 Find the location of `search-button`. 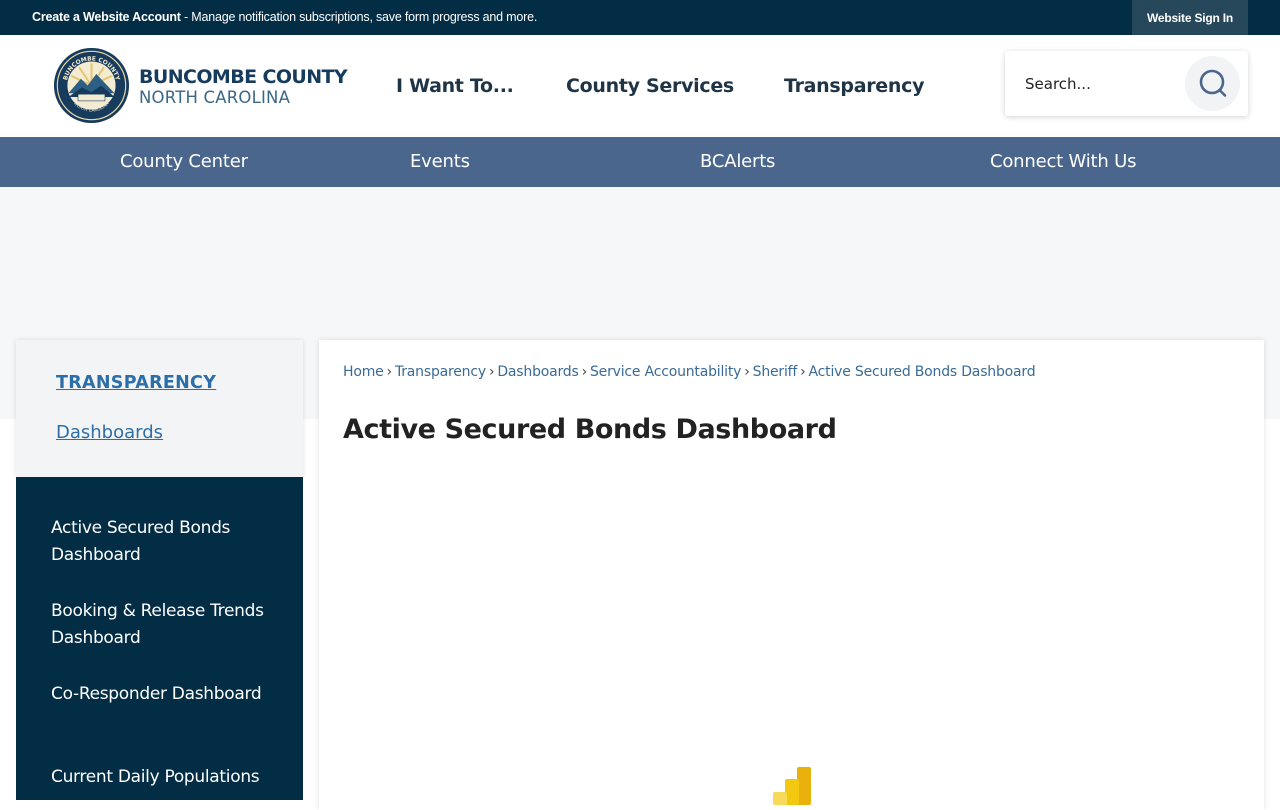

search-button is located at coordinates (1212, 83).